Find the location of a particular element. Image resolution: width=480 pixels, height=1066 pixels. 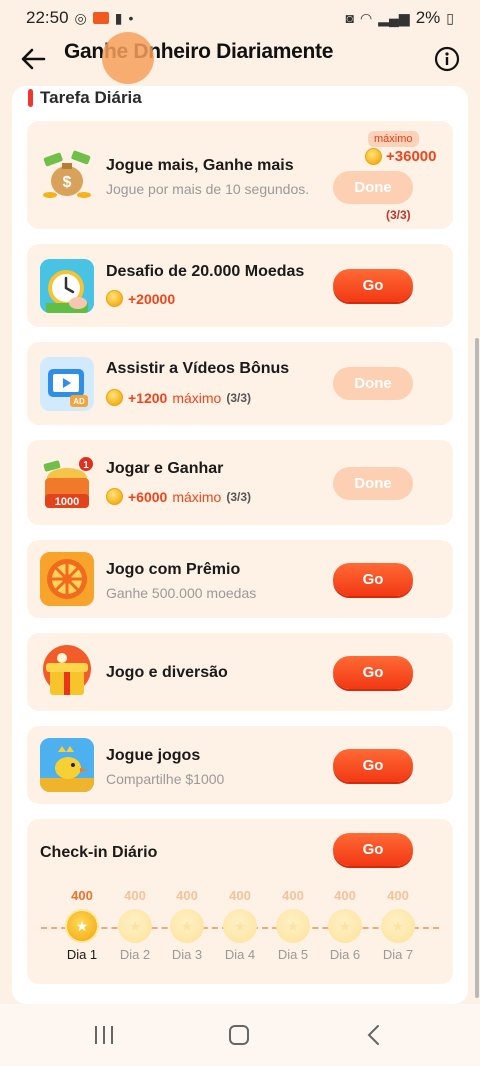

day-label: Dia 7 is located at coordinates (398, 954).